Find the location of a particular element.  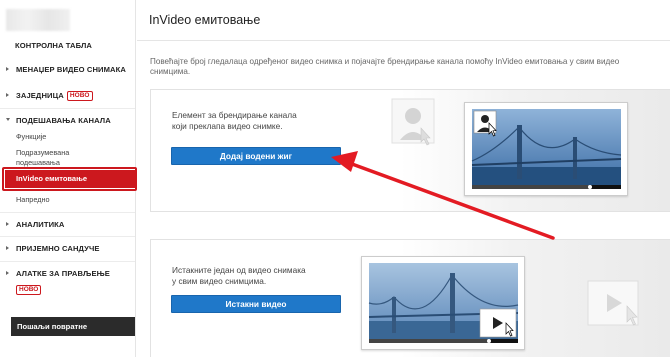

sidebar-item-creator-tools: АЛАТКЕ ЗА ПРАВЉЕЊЕ is located at coordinates (63, 273).